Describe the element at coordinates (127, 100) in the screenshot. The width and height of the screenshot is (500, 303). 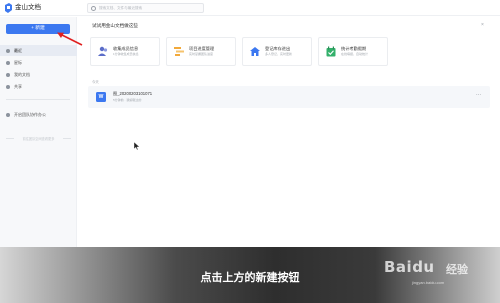
I see `file-meta: 5分钟前 · 我编辑过的` at that location.